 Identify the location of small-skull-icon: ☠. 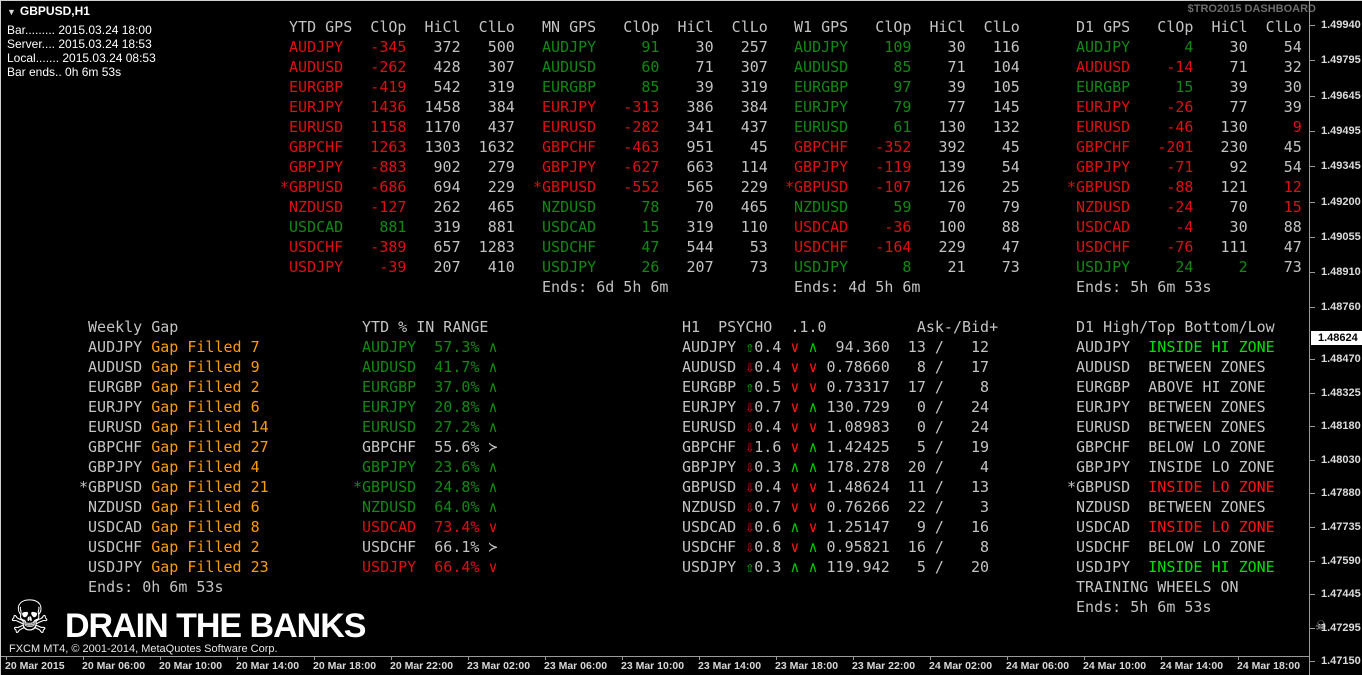
(1321, 625).